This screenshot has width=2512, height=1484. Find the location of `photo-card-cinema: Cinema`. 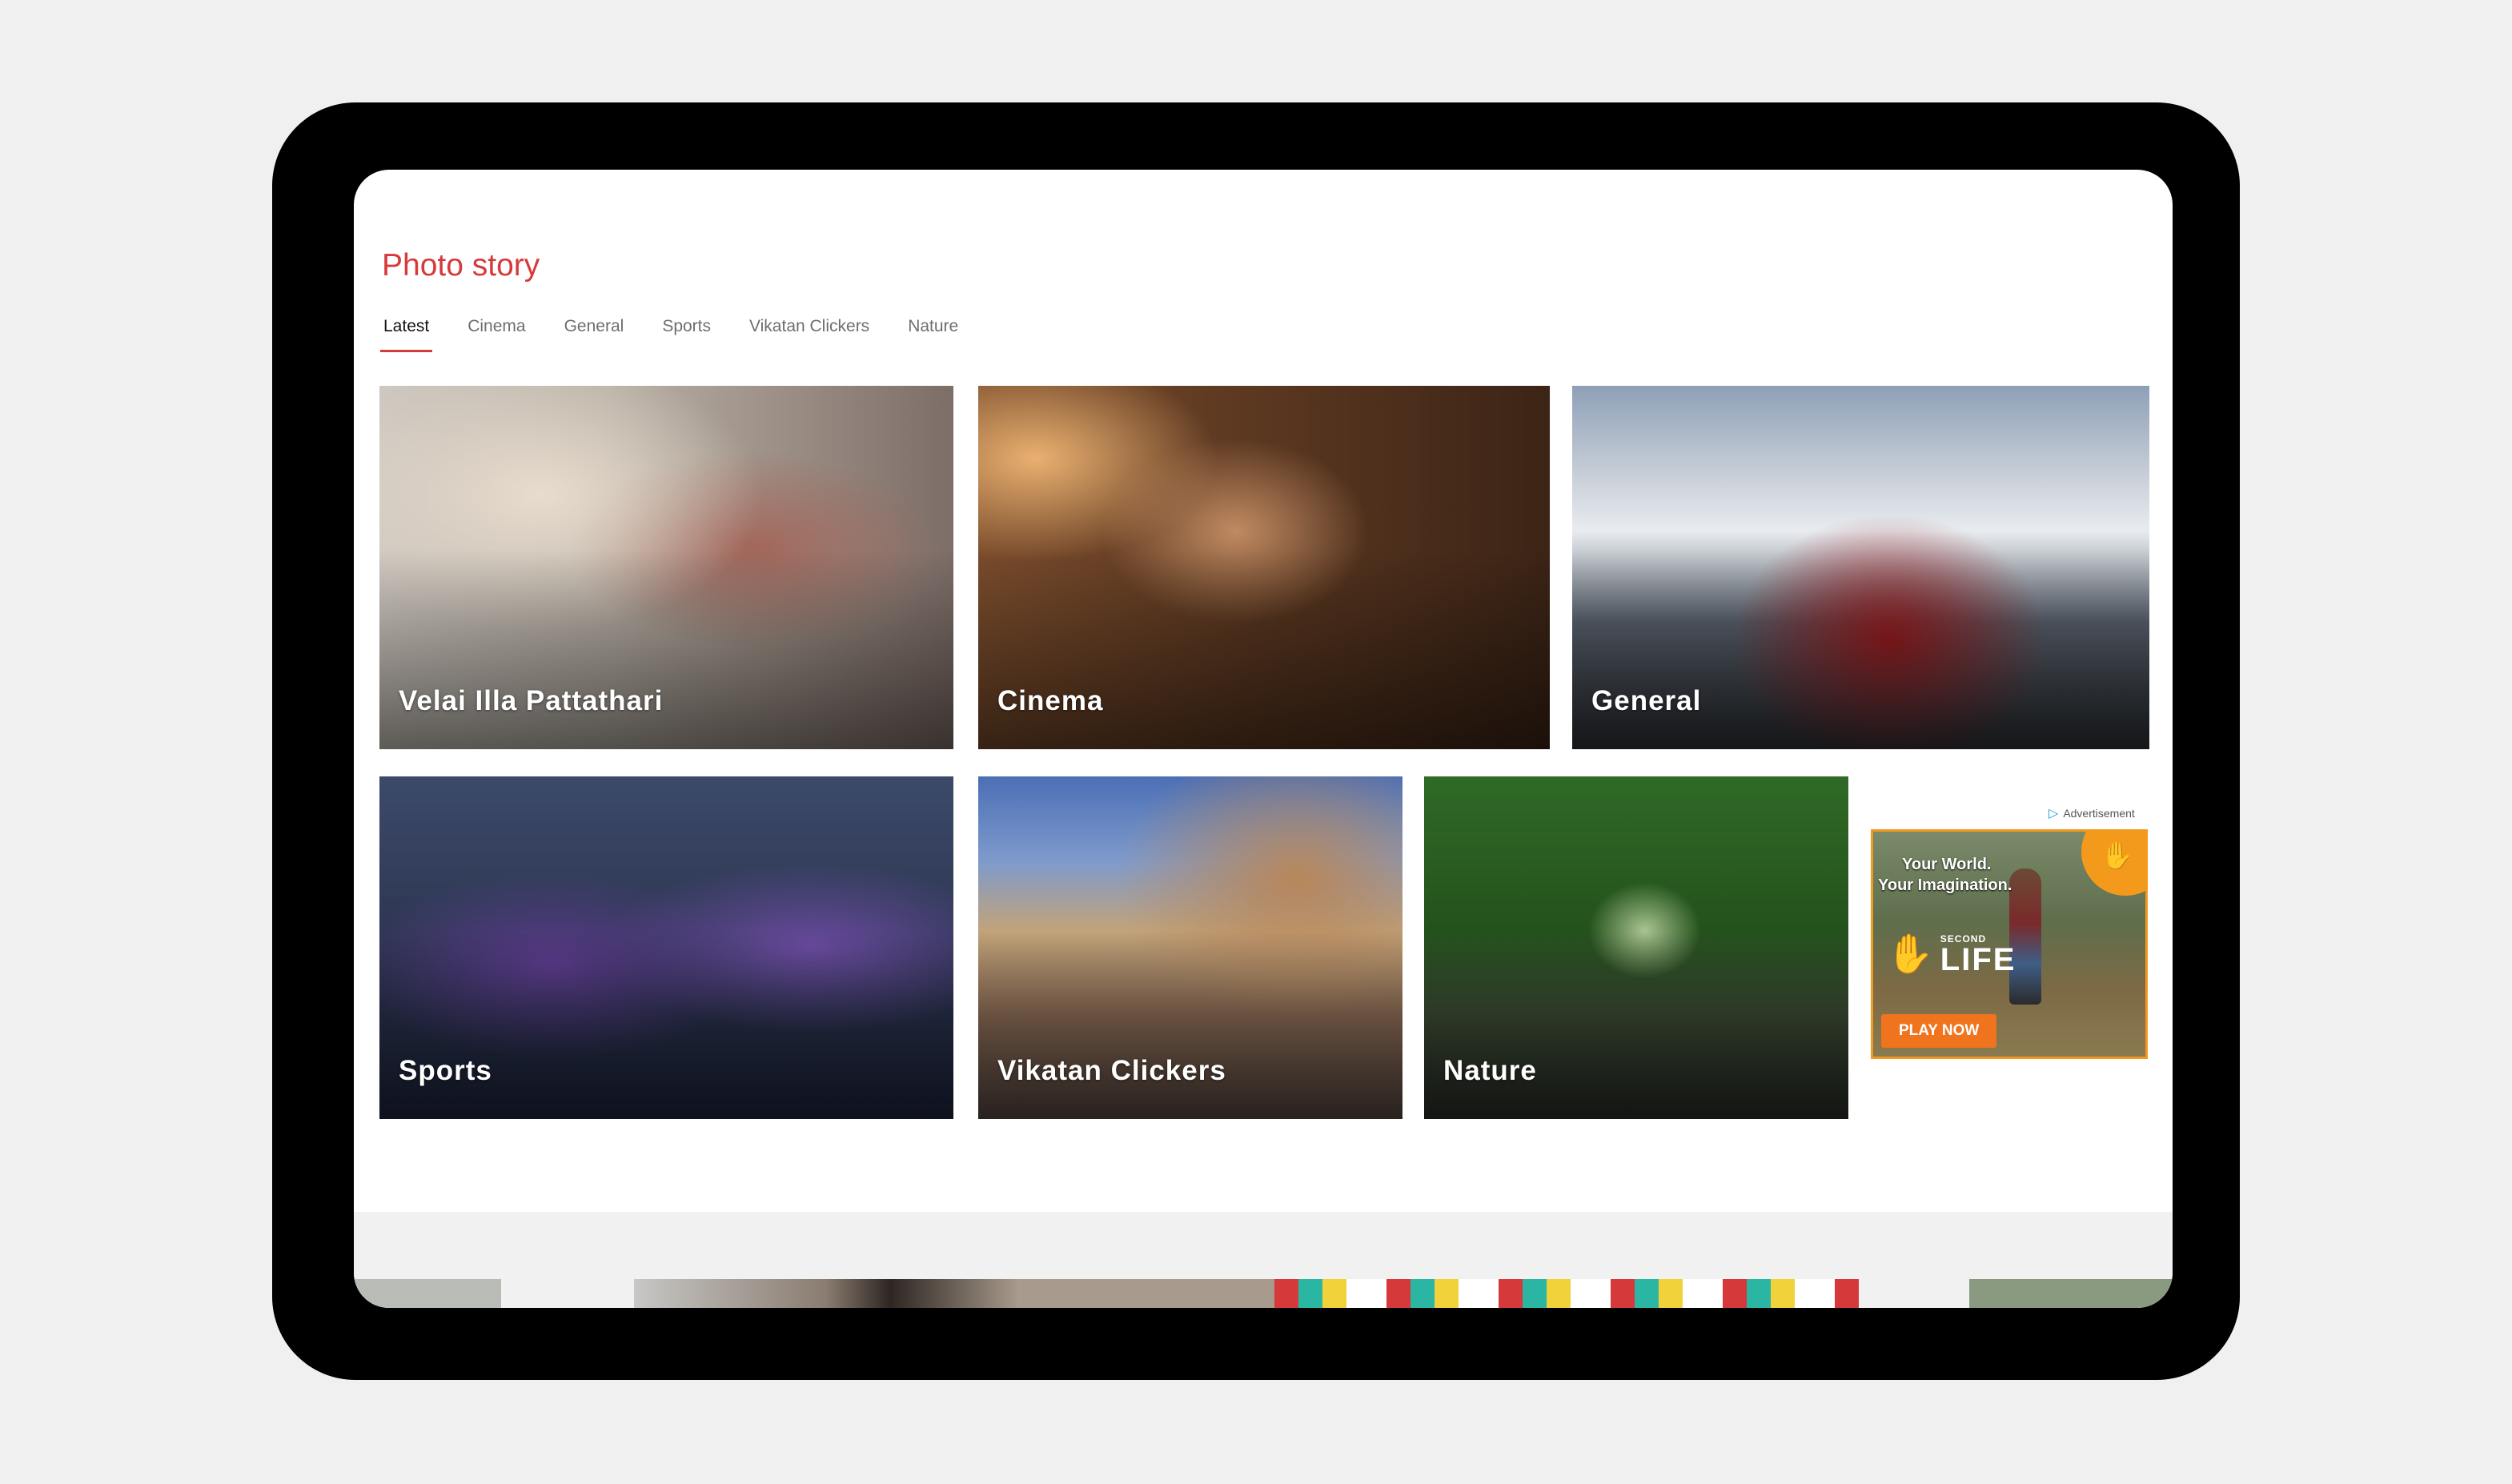

photo-card-cinema: Cinema is located at coordinates (1264, 567).